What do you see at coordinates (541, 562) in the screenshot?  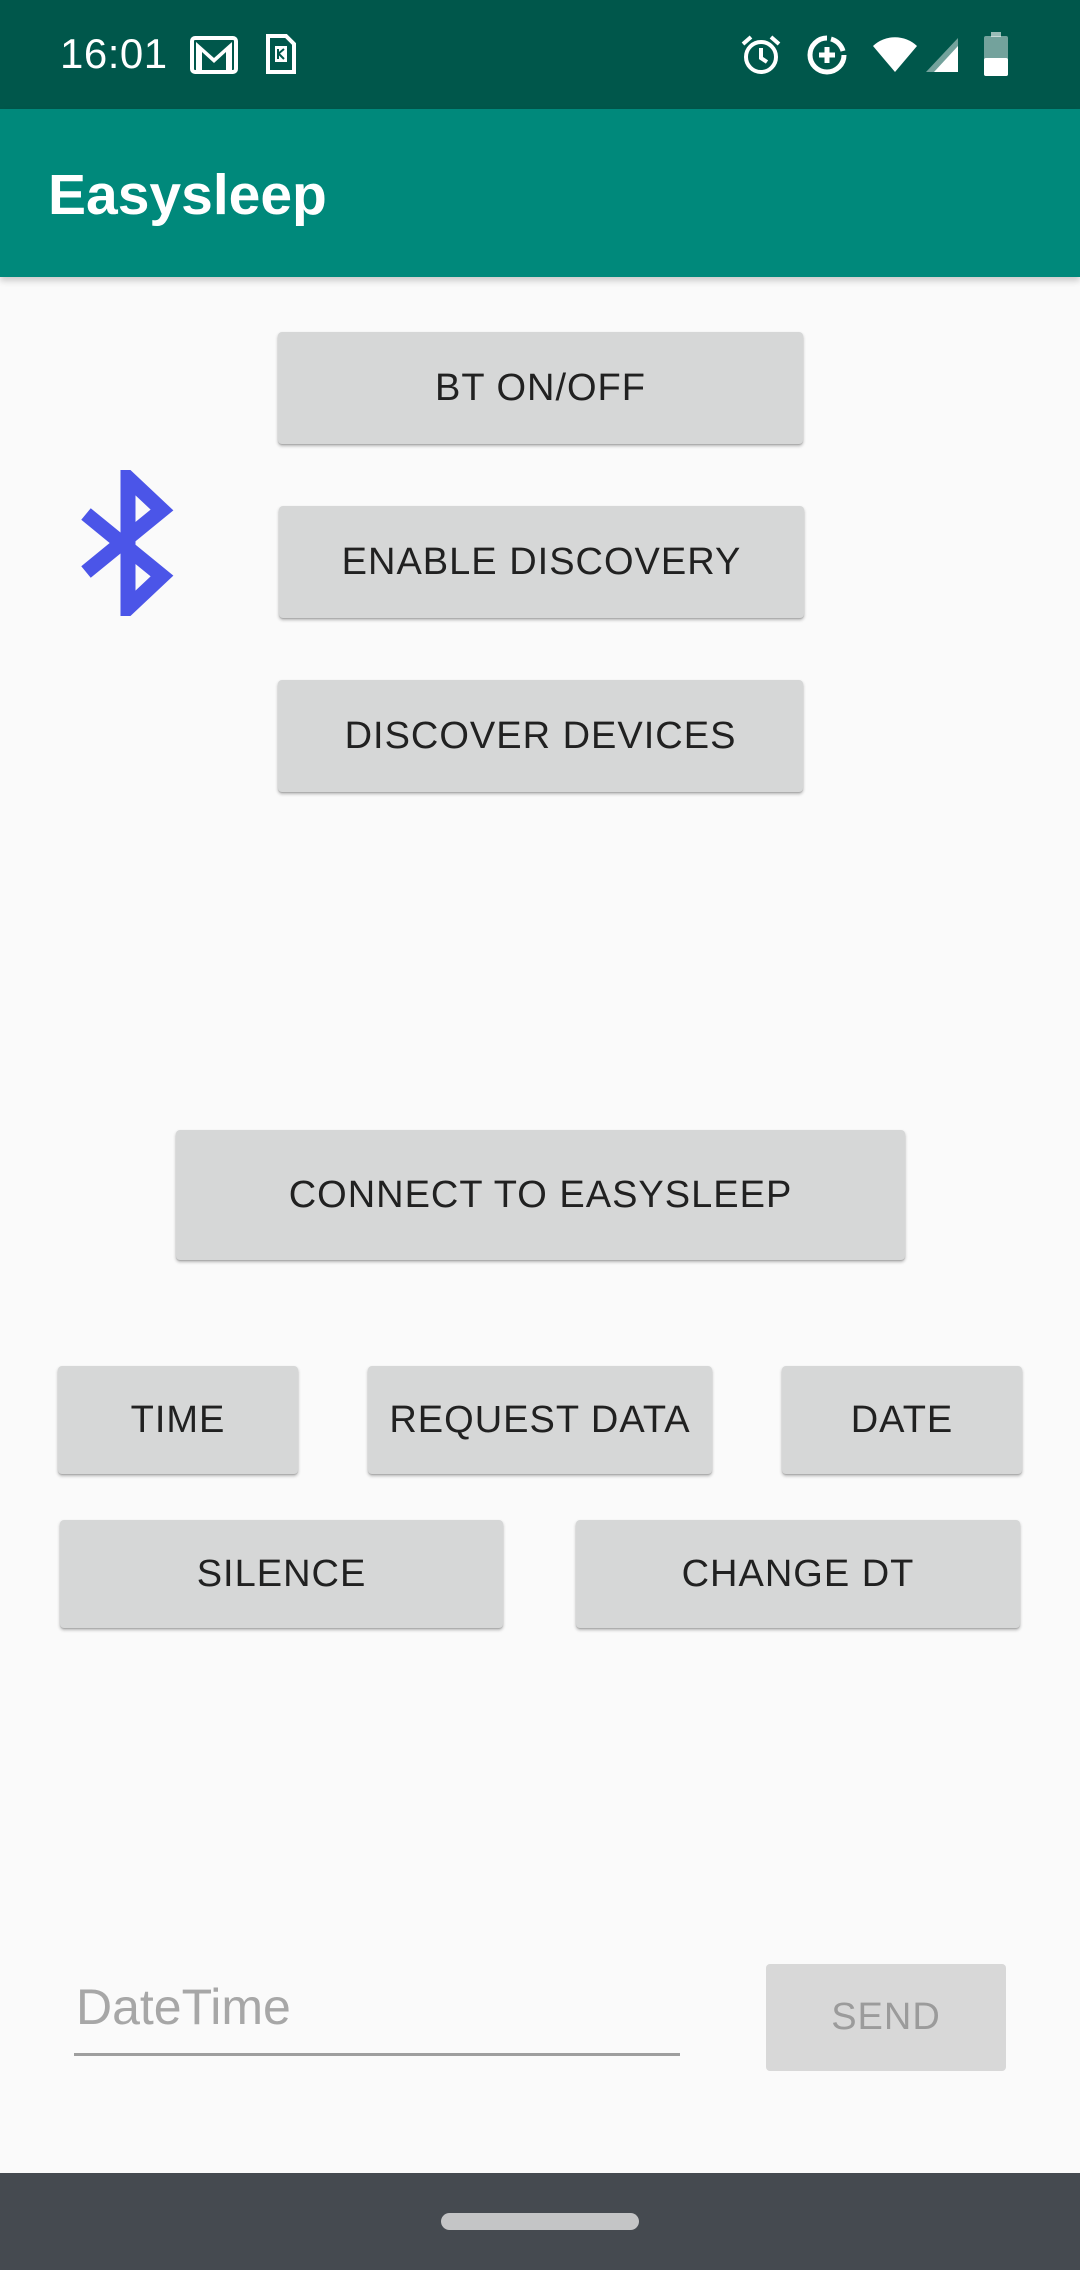 I see `enable-discovery-button: ENABLE DISCOVERY` at bounding box center [541, 562].